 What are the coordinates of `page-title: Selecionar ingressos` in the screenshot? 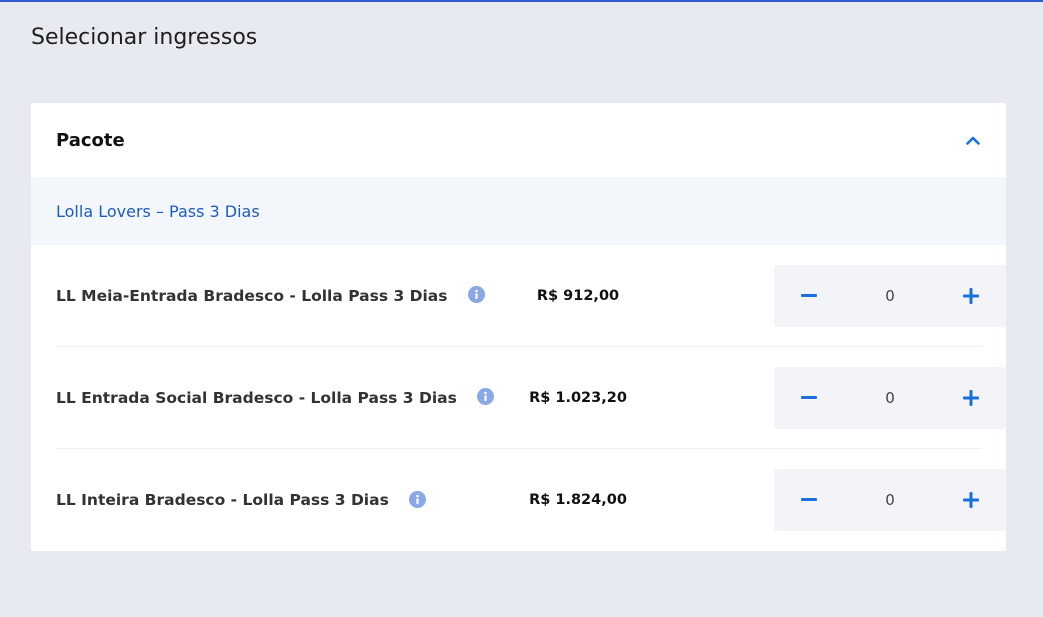 It's located at (144, 37).